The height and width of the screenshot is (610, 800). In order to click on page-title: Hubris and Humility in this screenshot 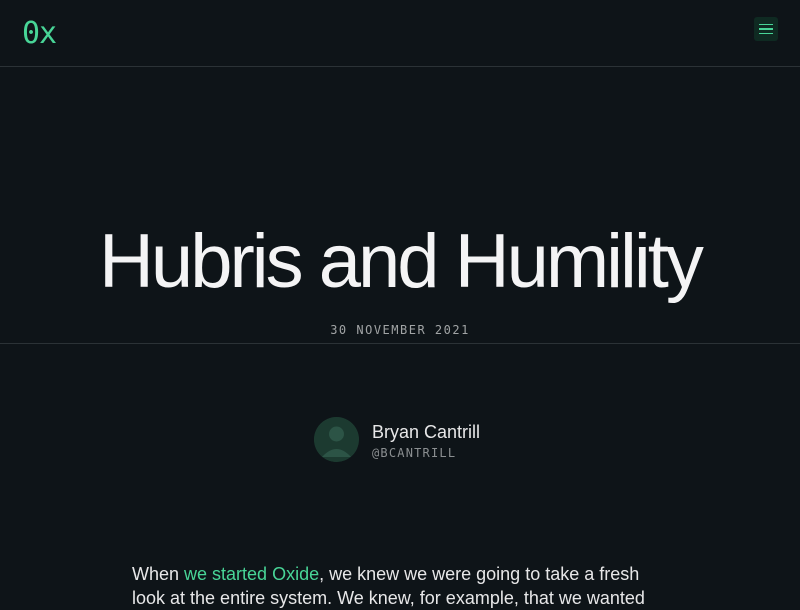, I will do `click(401, 261)`.